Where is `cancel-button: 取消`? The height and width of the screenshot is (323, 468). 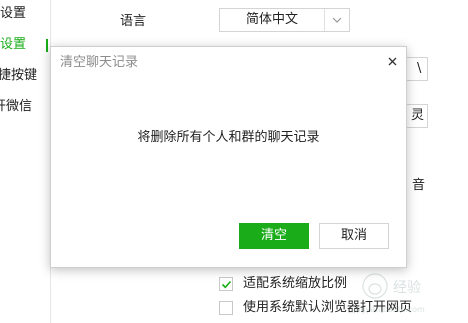
cancel-button: 取消 is located at coordinates (354, 236).